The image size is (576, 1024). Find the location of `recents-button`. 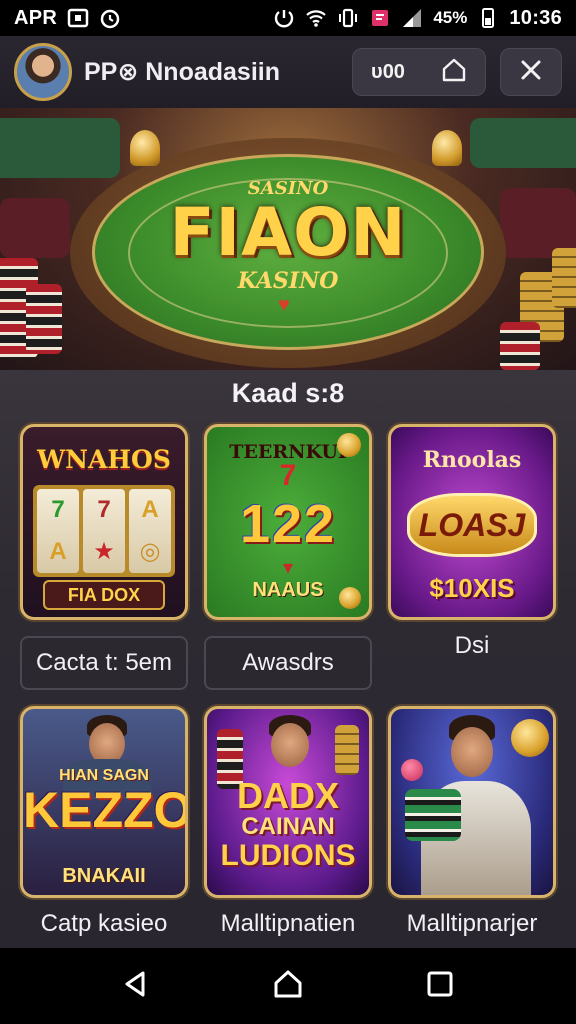

recents-button is located at coordinates (440, 986).